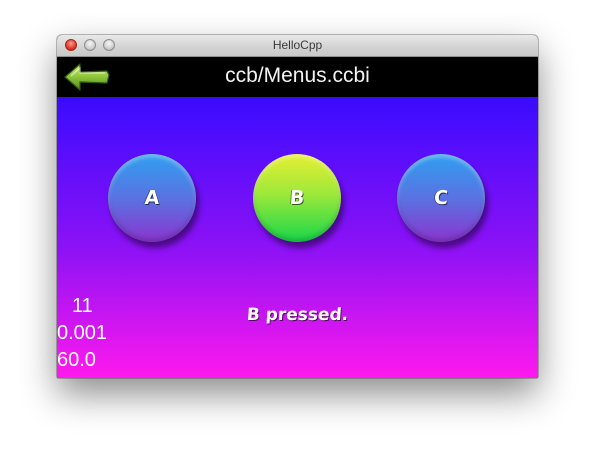  Describe the element at coordinates (82, 333) in the screenshot. I see `seconds-per-frame-stat: 0.001` at that location.